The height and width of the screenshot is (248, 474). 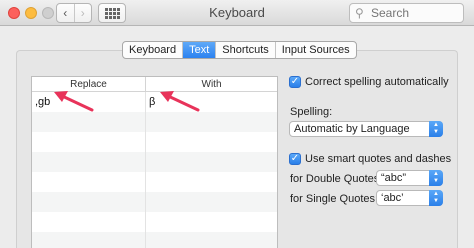 What do you see at coordinates (377, 82) in the screenshot?
I see `correct-spelling-label: Correct spelling automatically` at bounding box center [377, 82].